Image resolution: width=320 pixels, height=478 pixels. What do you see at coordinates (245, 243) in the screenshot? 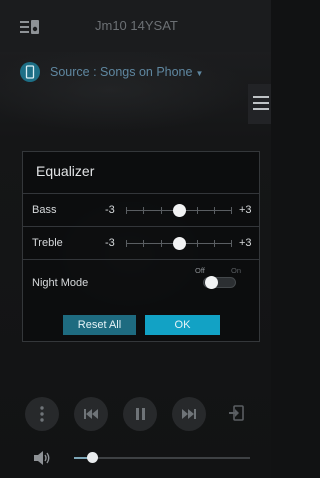
I see `treble-max-label: +3` at bounding box center [245, 243].